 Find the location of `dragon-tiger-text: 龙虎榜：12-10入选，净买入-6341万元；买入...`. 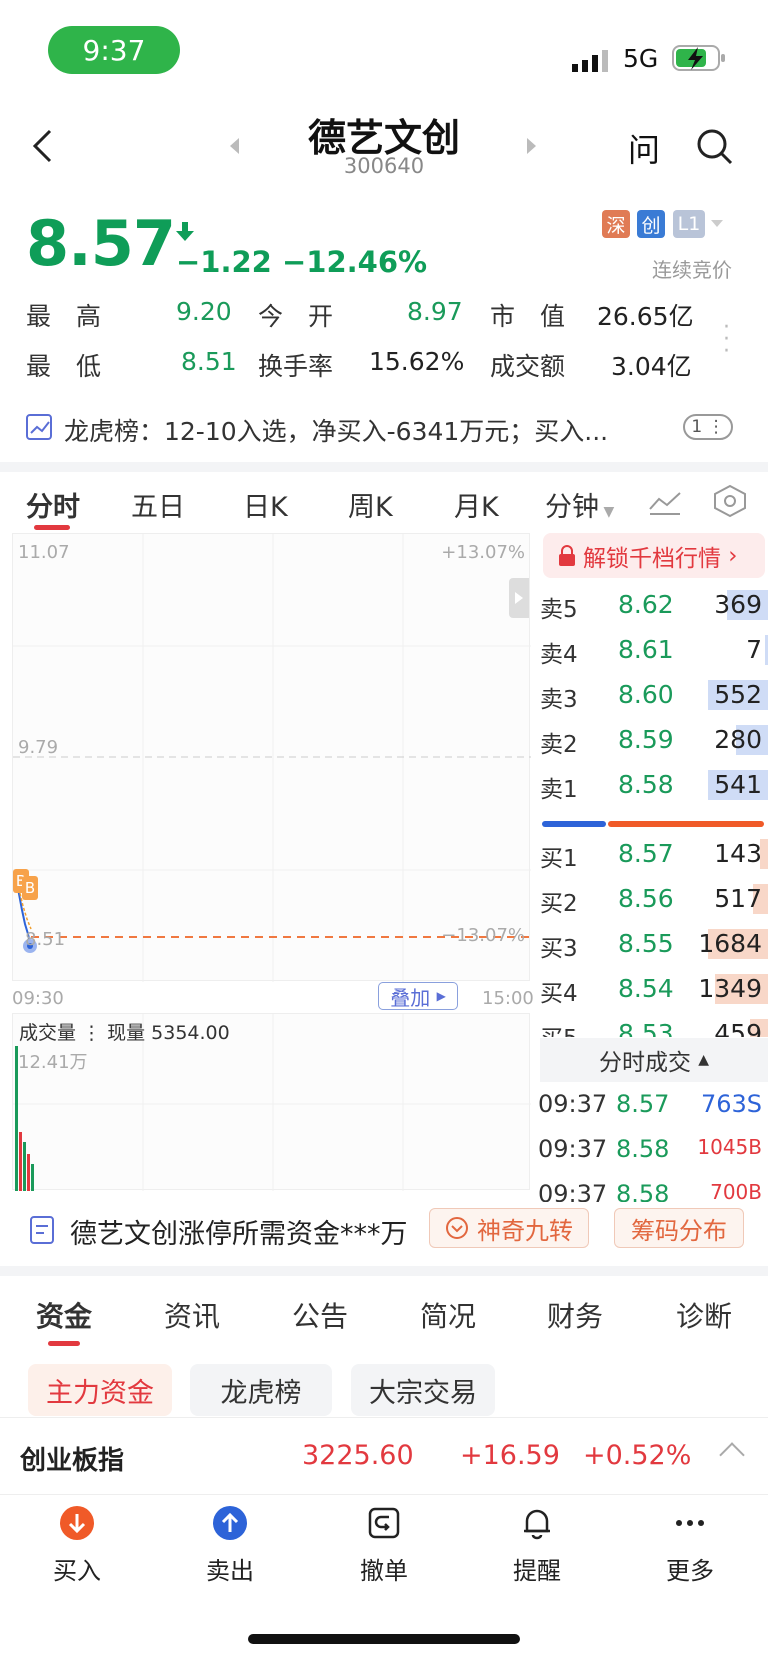

dragon-tiger-text: 龙虎榜：12-10入选，净买入-6341万元；买入... is located at coordinates (336, 430).